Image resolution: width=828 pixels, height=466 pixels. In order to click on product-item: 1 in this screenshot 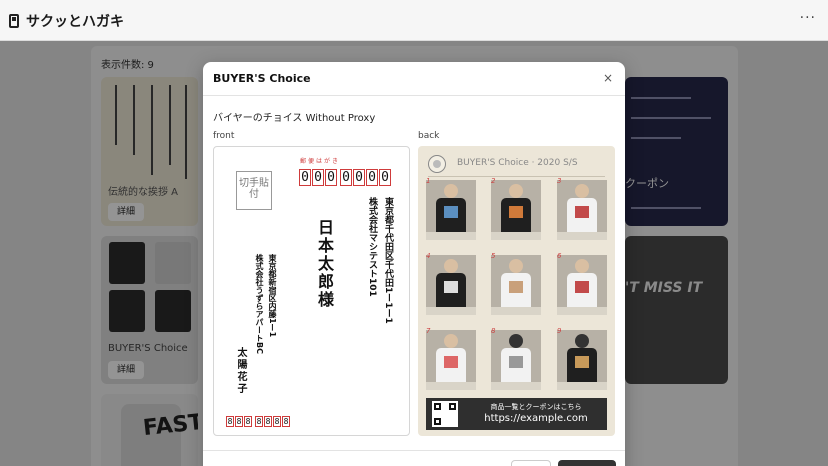, I will do `click(451, 208)`.